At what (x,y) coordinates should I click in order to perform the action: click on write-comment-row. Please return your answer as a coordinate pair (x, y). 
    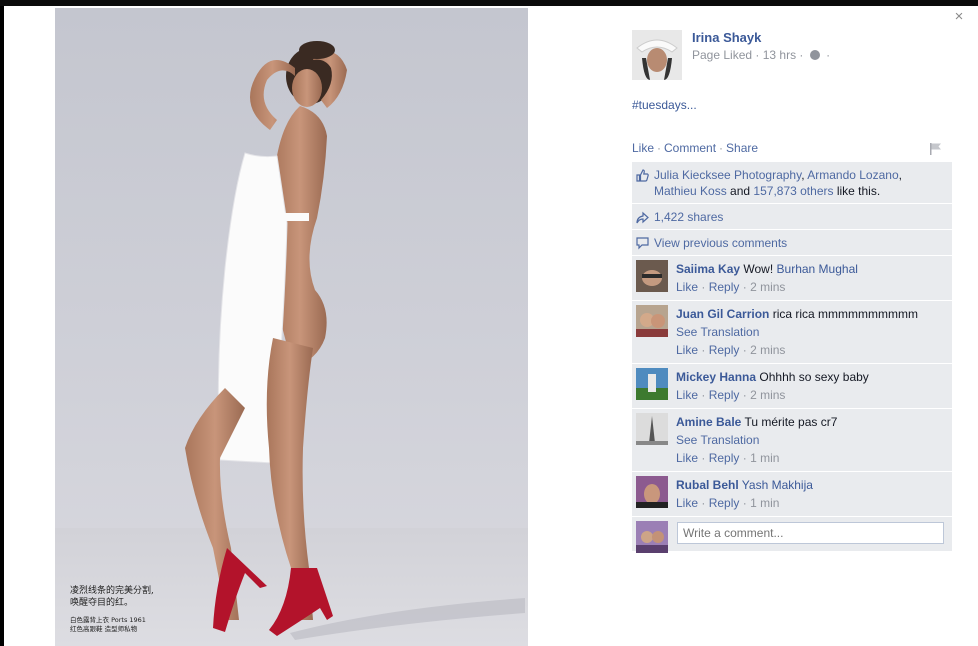
    Looking at the image, I should click on (792, 535).